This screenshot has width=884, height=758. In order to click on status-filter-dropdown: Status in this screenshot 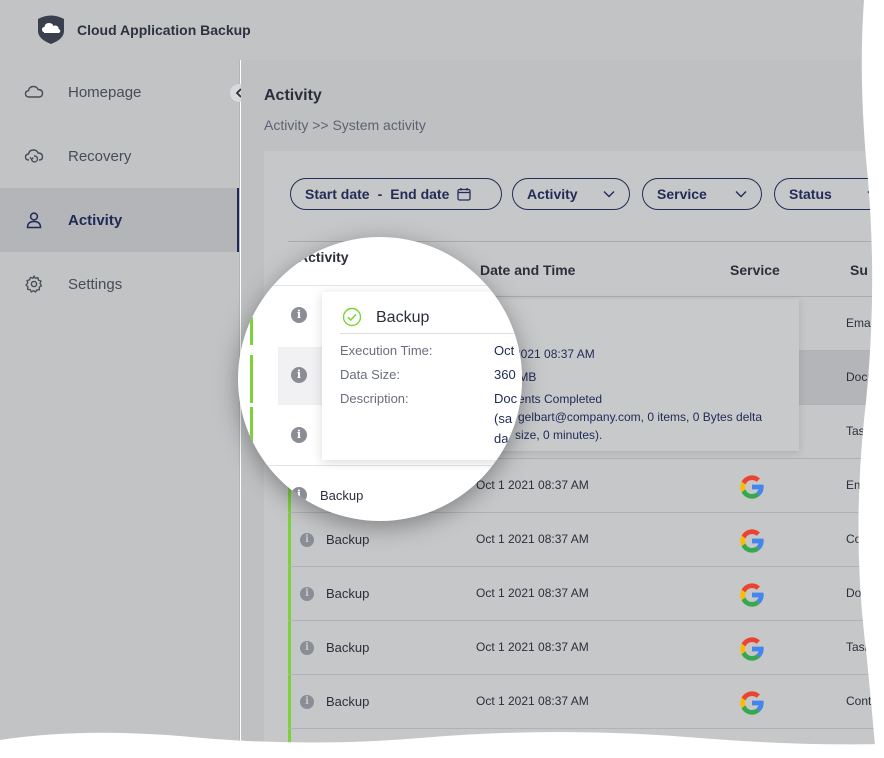, I will do `click(829, 194)`.